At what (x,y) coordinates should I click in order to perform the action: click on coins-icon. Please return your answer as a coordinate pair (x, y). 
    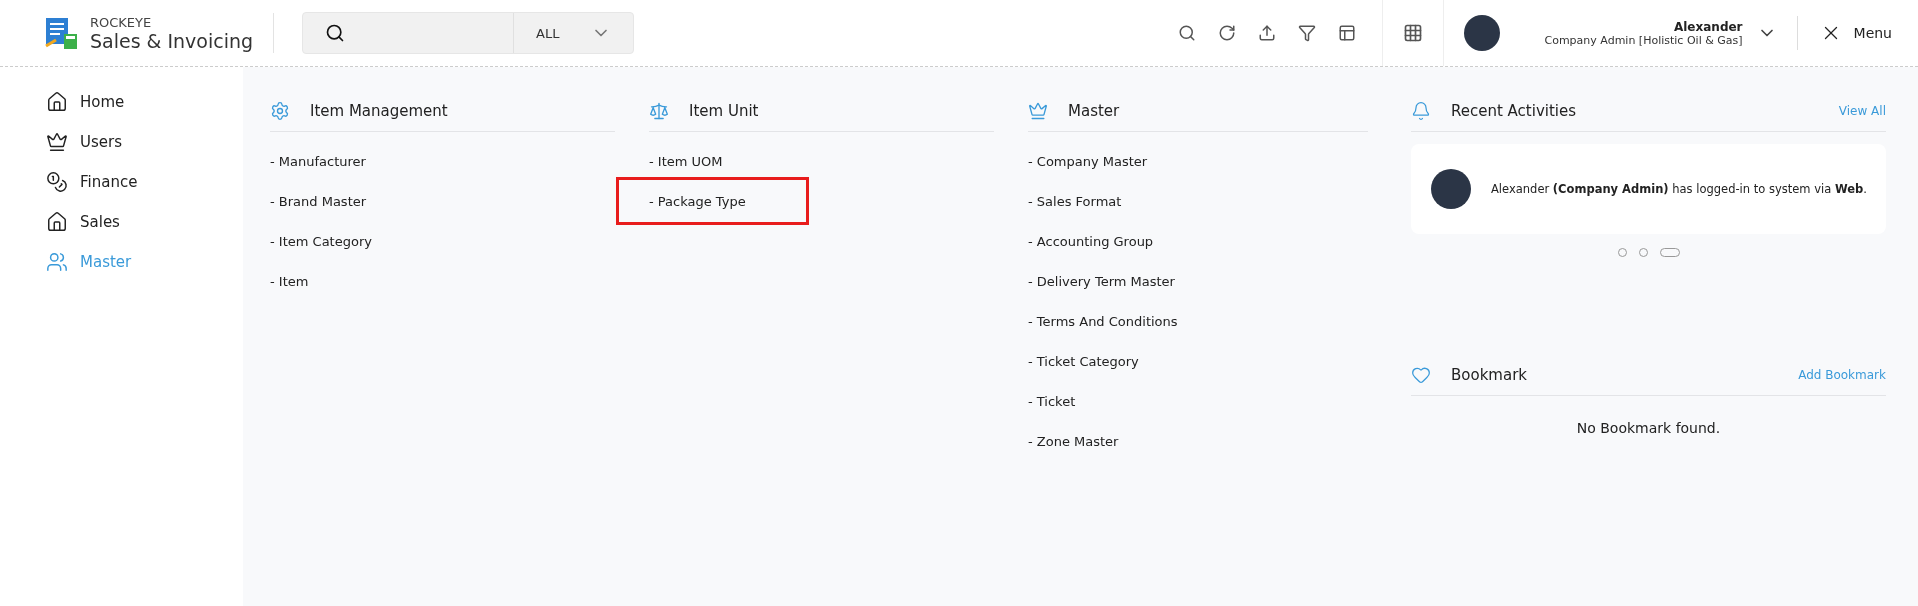
    Looking at the image, I should click on (57, 182).